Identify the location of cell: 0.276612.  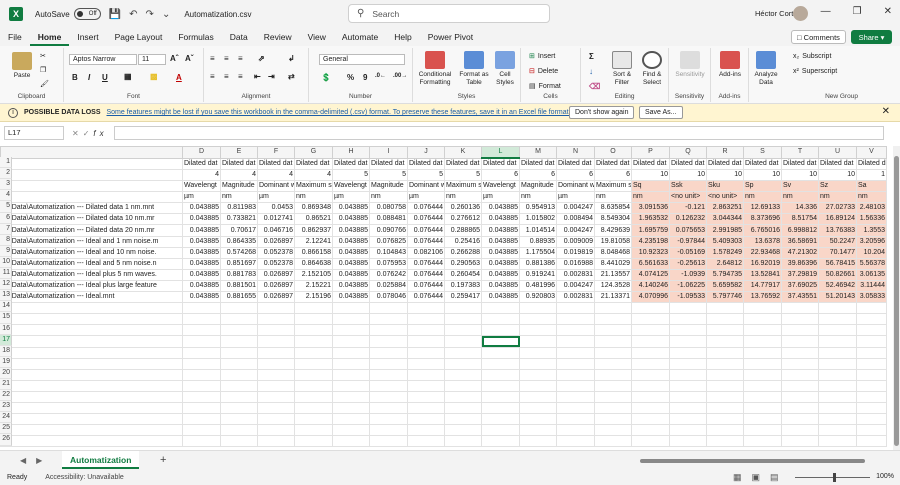
(463, 219).